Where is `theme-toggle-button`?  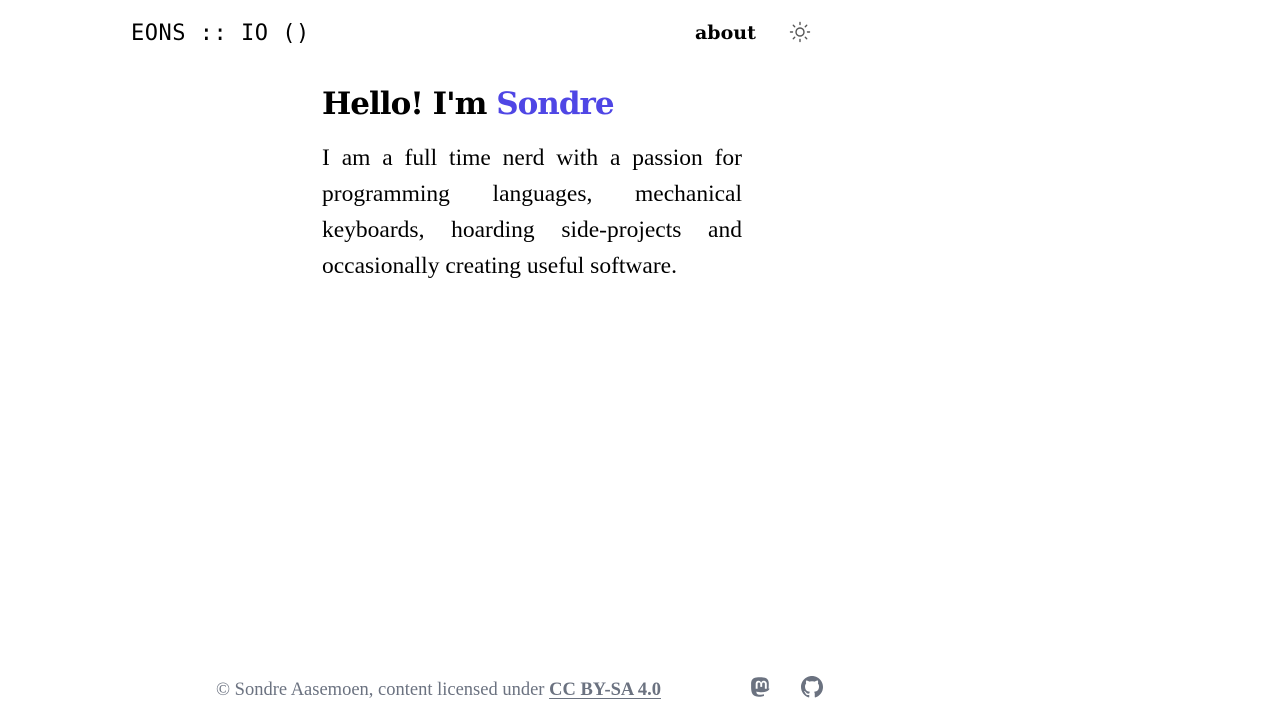 theme-toggle-button is located at coordinates (800, 32).